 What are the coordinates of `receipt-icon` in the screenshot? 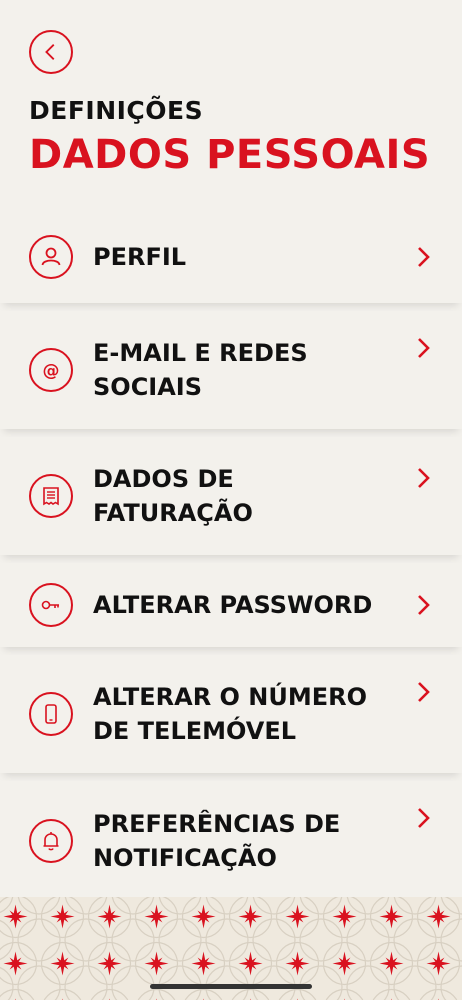 It's located at (51, 496).